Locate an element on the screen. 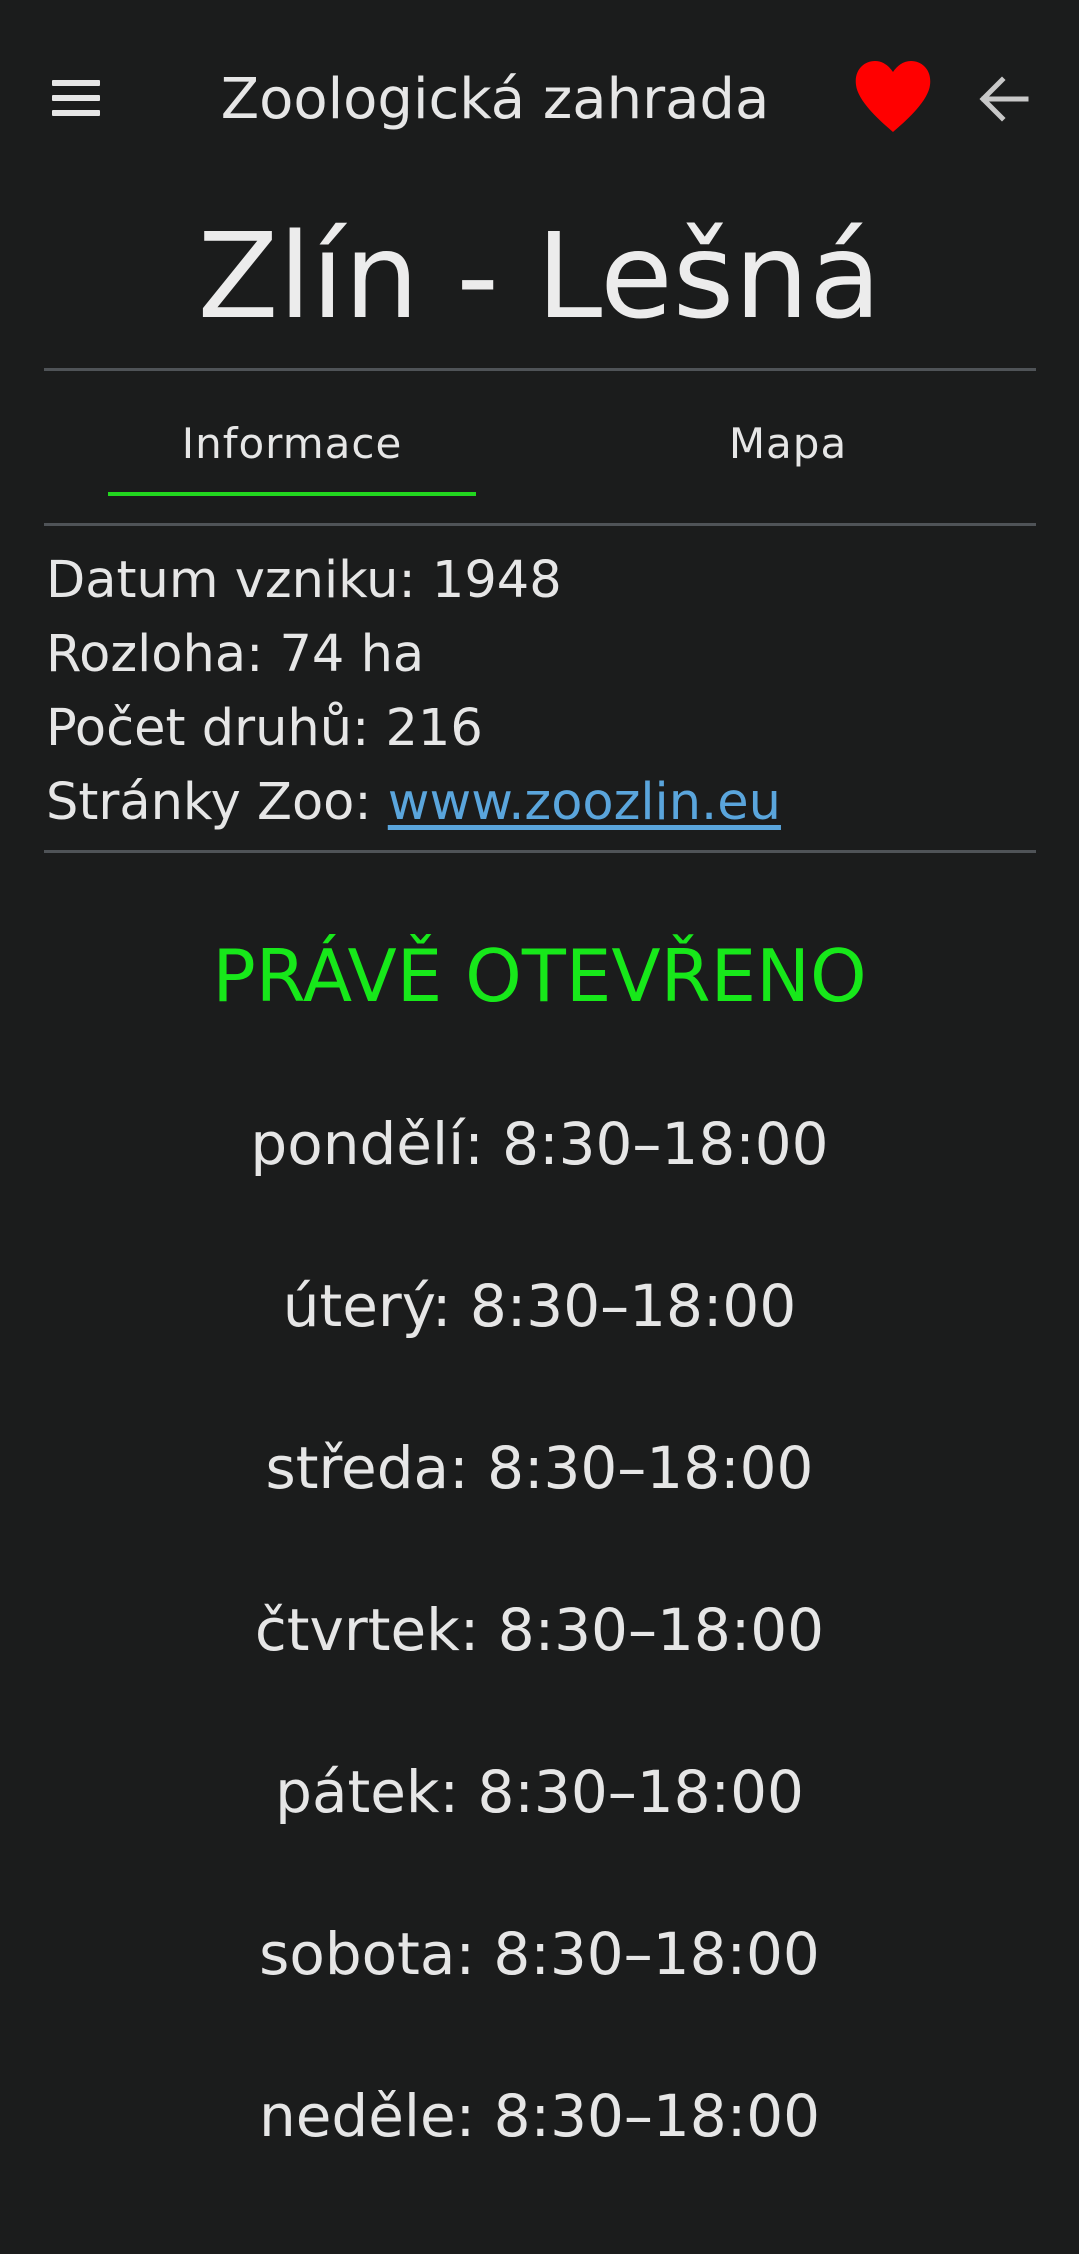 The image size is (1079, 2254). hours-tuesday: úterý: 8:30–18:00 is located at coordinates (539, 1306).